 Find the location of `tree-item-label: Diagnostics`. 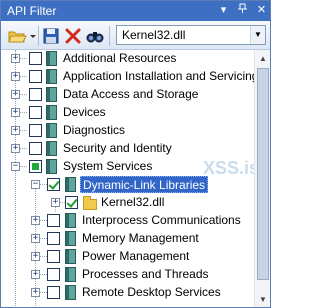

tree-item-label: Diagnostics is located at coordinates (94, 130).